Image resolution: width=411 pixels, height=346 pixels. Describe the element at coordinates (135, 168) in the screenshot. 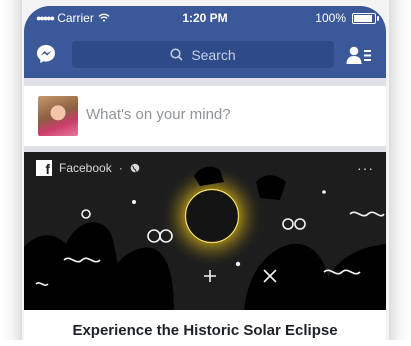

I see `globe-icon` at that location.